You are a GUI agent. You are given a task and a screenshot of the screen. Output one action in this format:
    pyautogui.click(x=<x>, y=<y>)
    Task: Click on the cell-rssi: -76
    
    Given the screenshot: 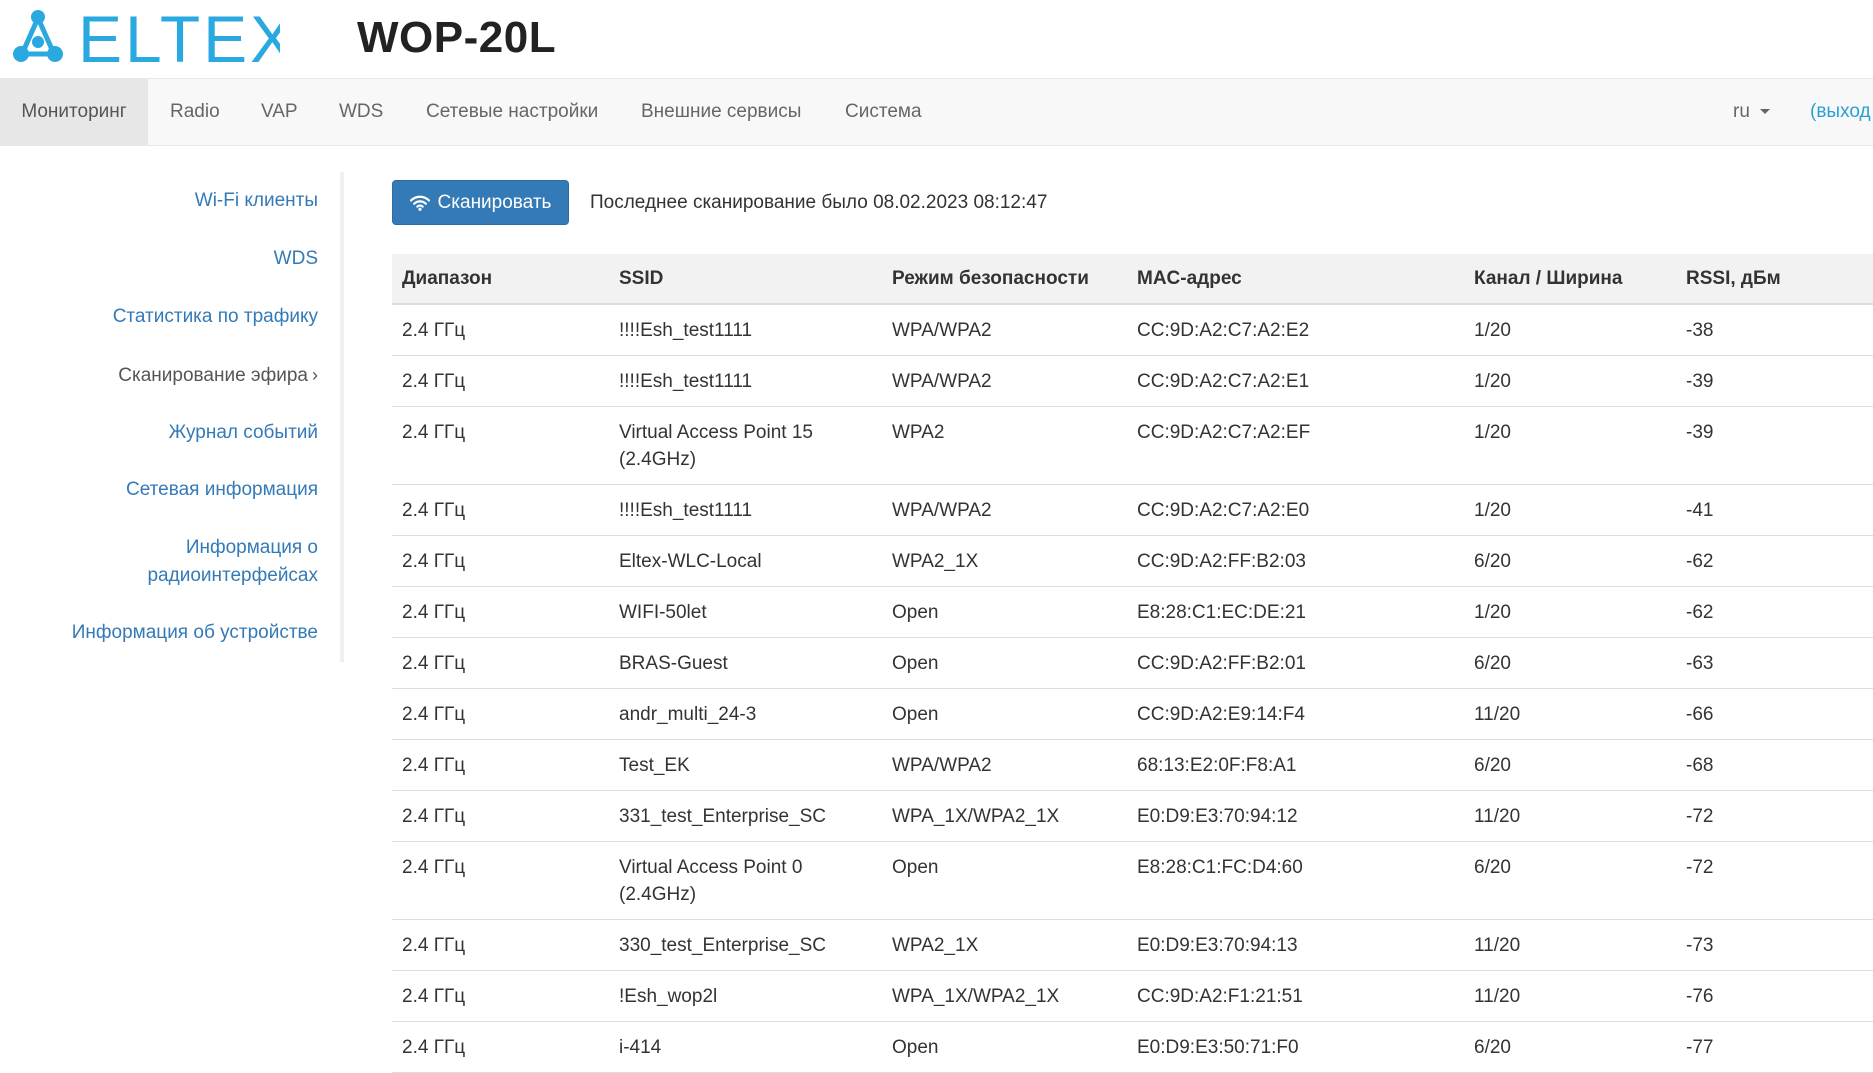 What is the action you would take?
    pyautogui.click(x=1774, y=996)
    